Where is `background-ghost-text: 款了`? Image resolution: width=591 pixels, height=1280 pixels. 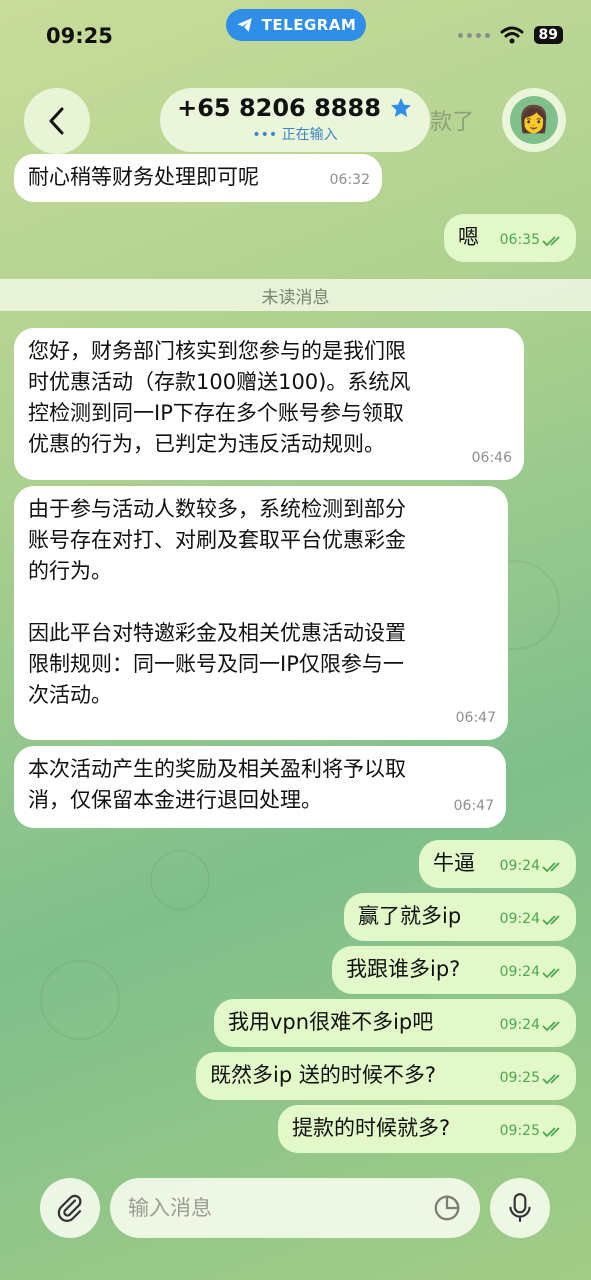
background-ghost-text: 款了 is located at coordinates (452, 122).